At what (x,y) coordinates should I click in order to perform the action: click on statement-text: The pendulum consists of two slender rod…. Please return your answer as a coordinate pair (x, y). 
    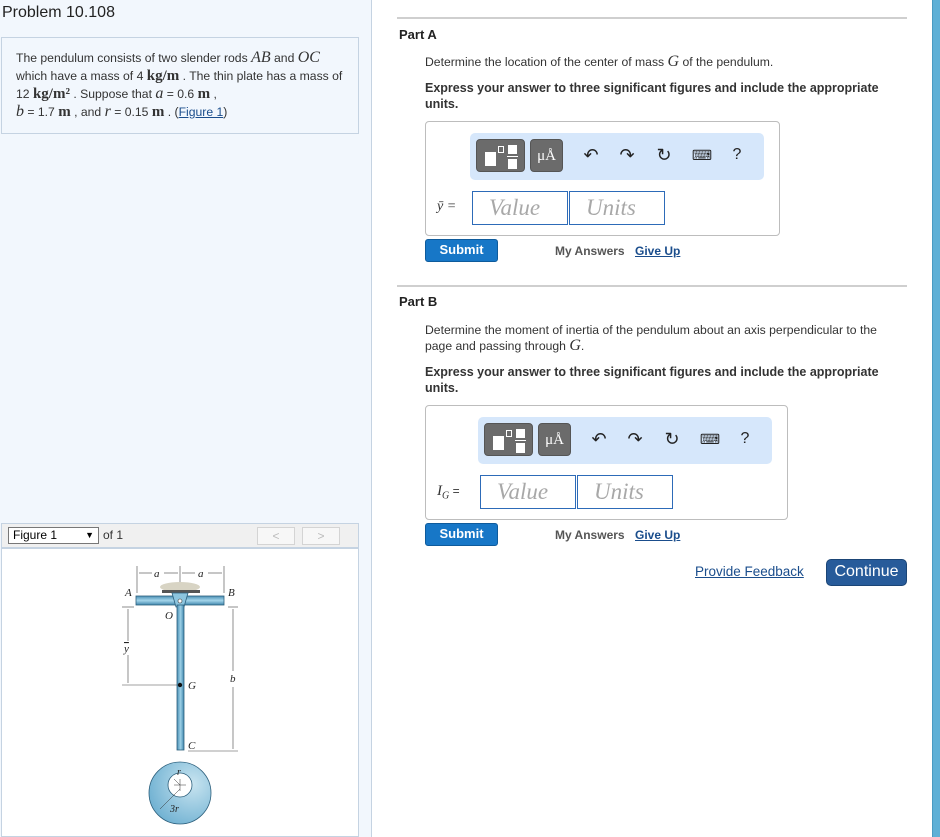
    Looking at the image, I should click on (134, 58).